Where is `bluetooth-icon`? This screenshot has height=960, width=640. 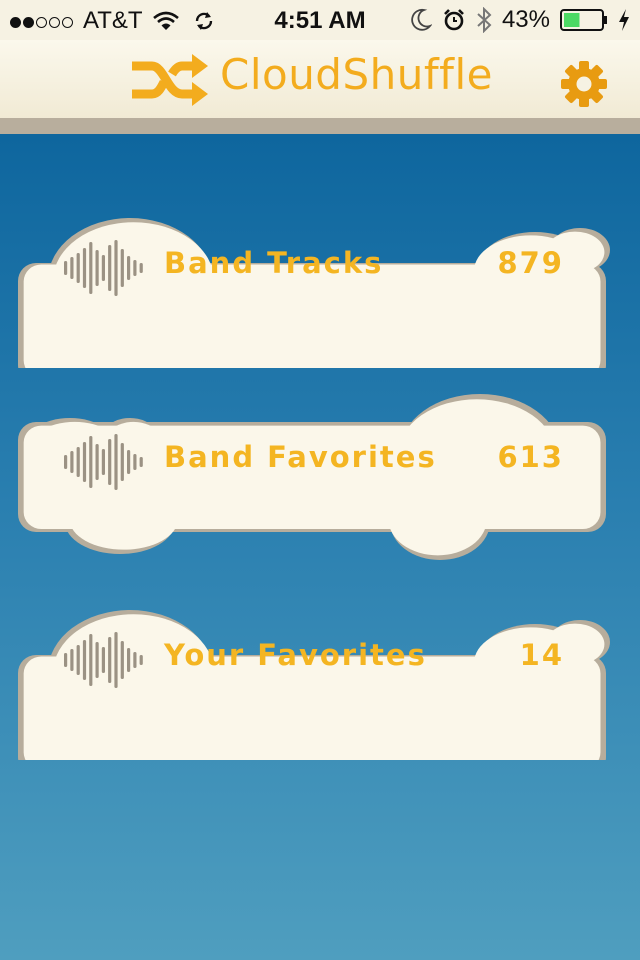 bluetooth-icon is located at coordinates (484, 20).